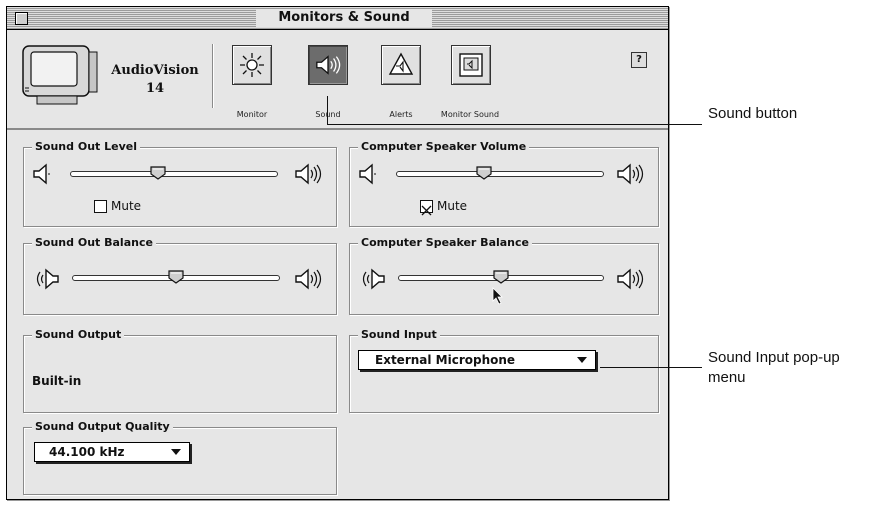 The image size is (893, 508). What do you see at coordinates (445, 243) in the screenshot?
I see `computer-speaker-balance-title: Computer Speaker Balance` at bounding box center [445, 243].